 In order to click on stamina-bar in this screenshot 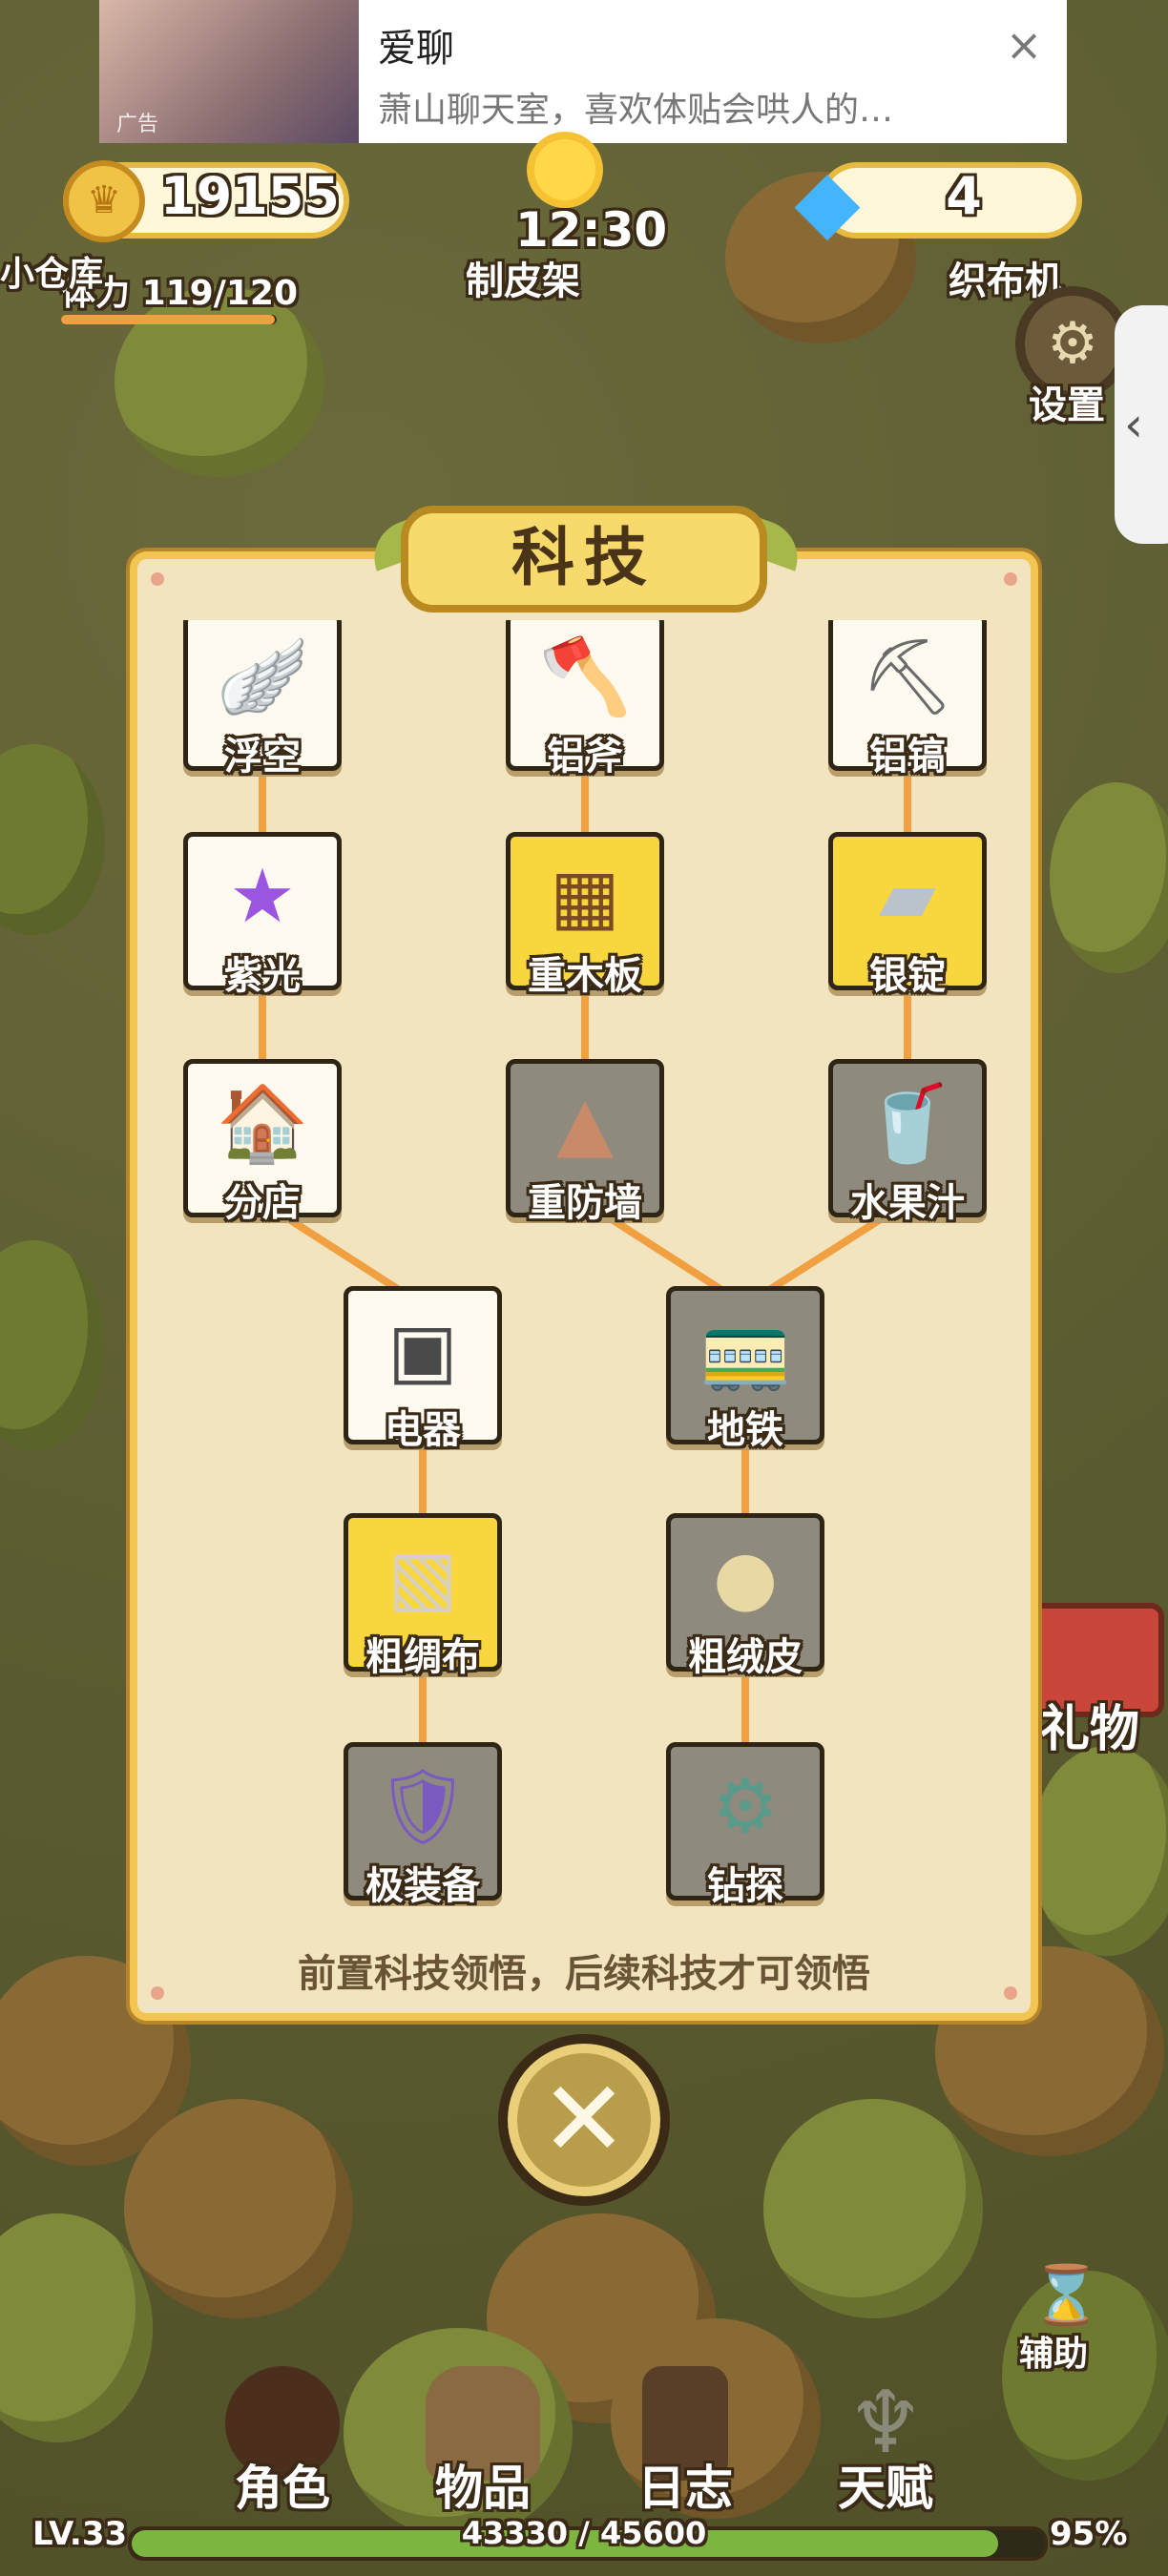, I will do `click(169, 319)`.